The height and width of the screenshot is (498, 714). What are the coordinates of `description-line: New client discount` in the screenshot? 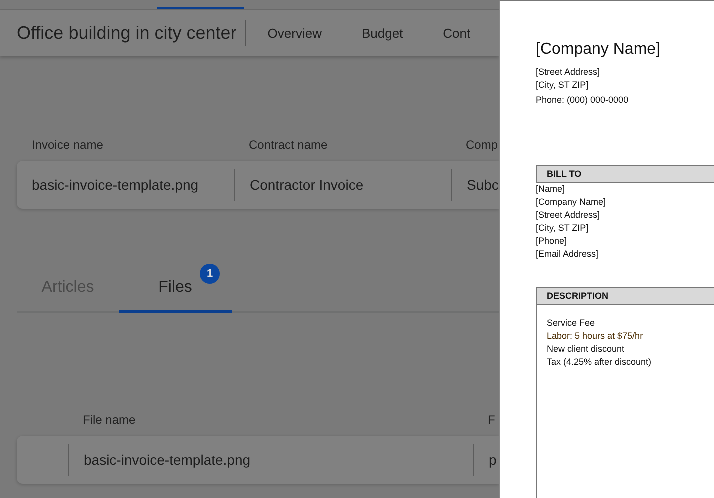 It's located at (586, 349).